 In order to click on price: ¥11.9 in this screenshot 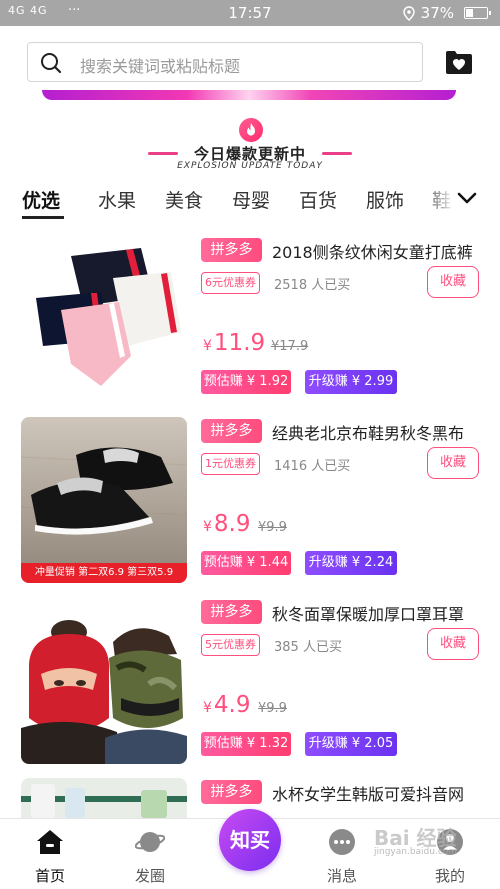, I will do `click(234, 343)`.